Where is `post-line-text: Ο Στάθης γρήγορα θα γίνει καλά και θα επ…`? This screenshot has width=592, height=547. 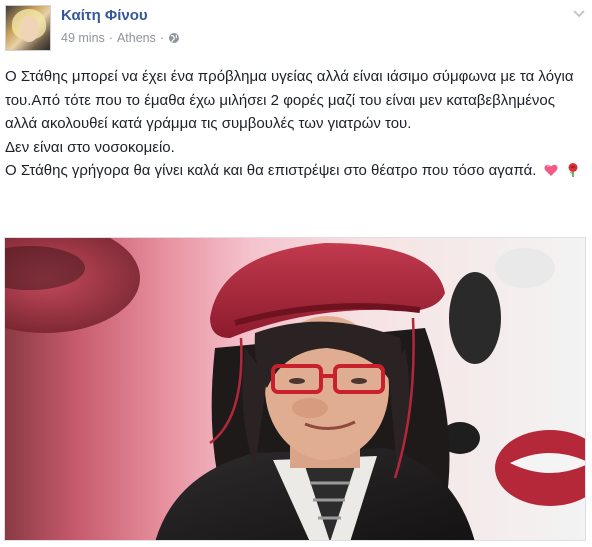 post-line-text: Ο Στάθης γρήγορα θα γίνει καλά και θα επ… is located at coordinates (271, 170).